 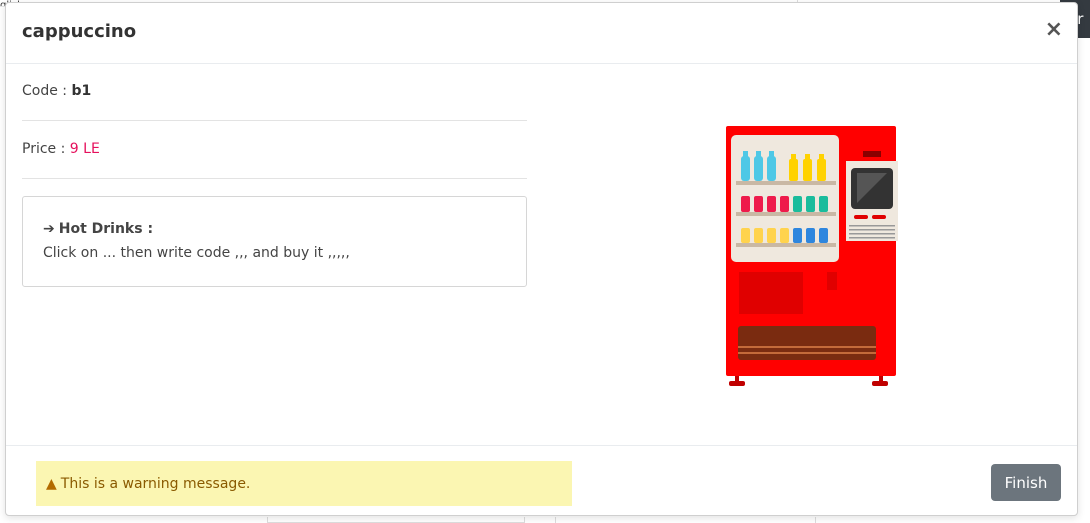 I want to click on vending-machine-image, so click(x=814, y=259).